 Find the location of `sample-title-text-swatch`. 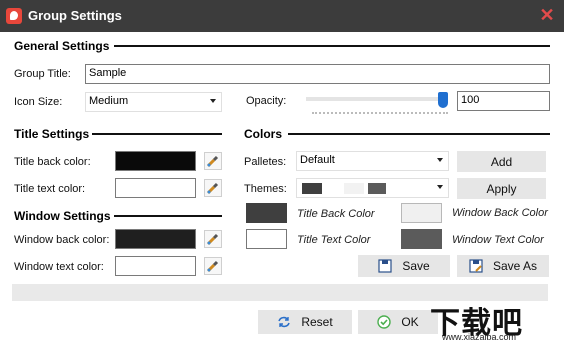

sample-title-text-swatch is located at coordinates (266, 239).